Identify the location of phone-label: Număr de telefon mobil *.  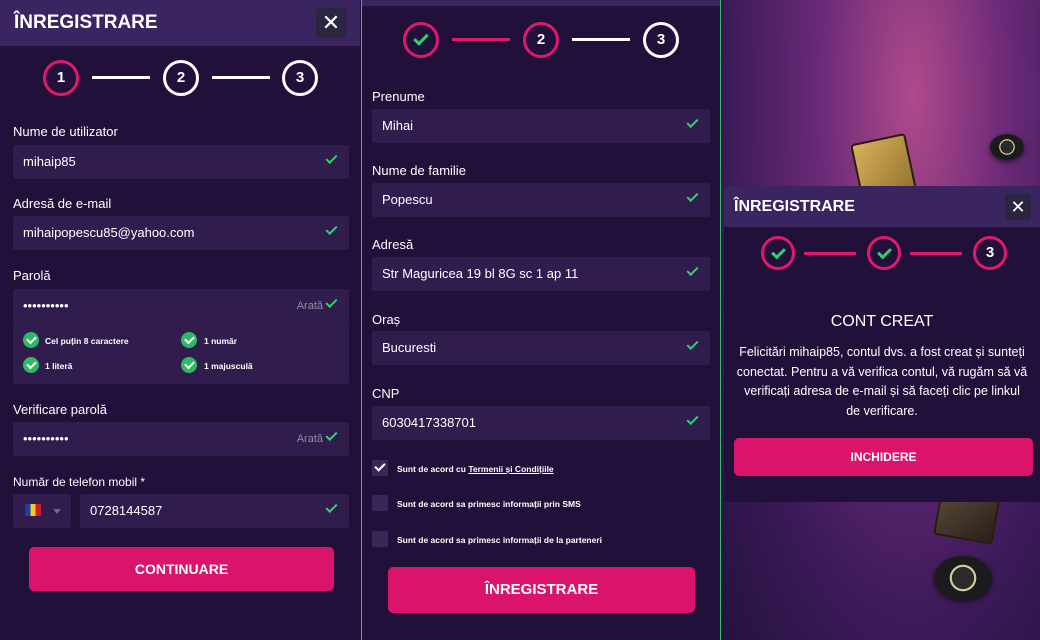
(79, 482).